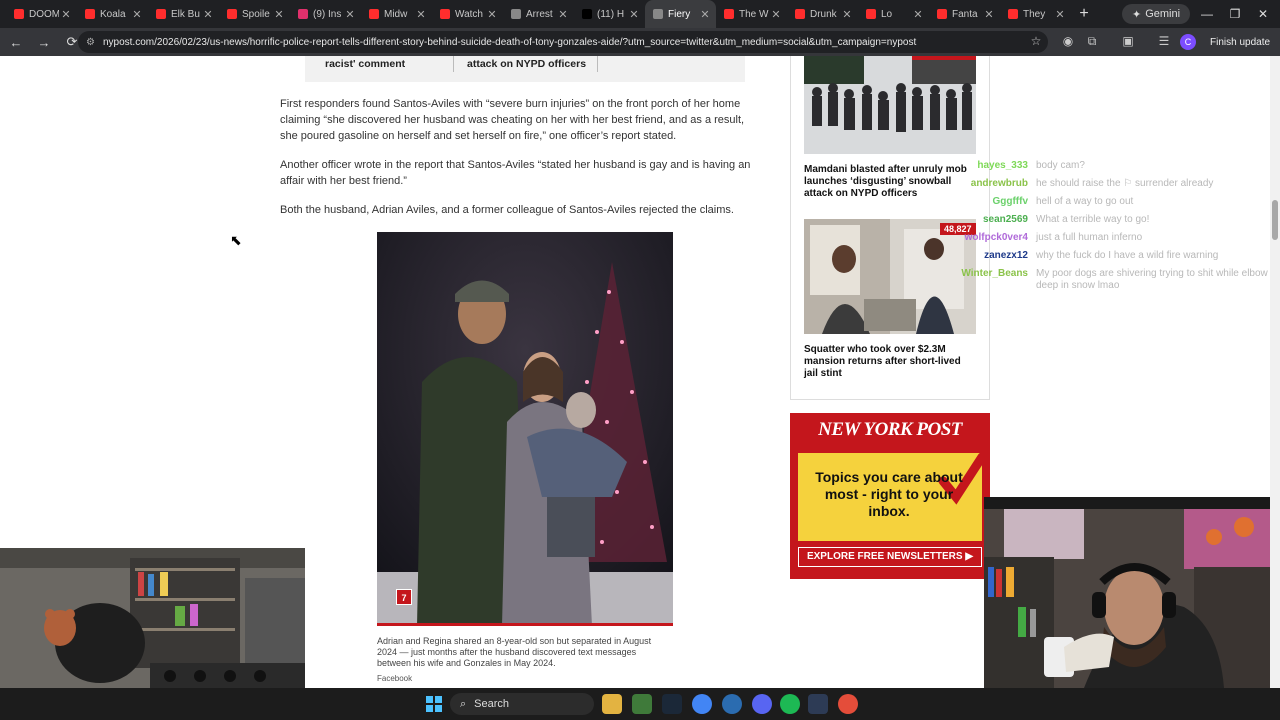 The width and height of the screenshot is (1280, 720). What do you see at coordinates (1137, 14) in the screenshot?
I see `sparkle-icon: ✦` at bounding box center [1137, 14].